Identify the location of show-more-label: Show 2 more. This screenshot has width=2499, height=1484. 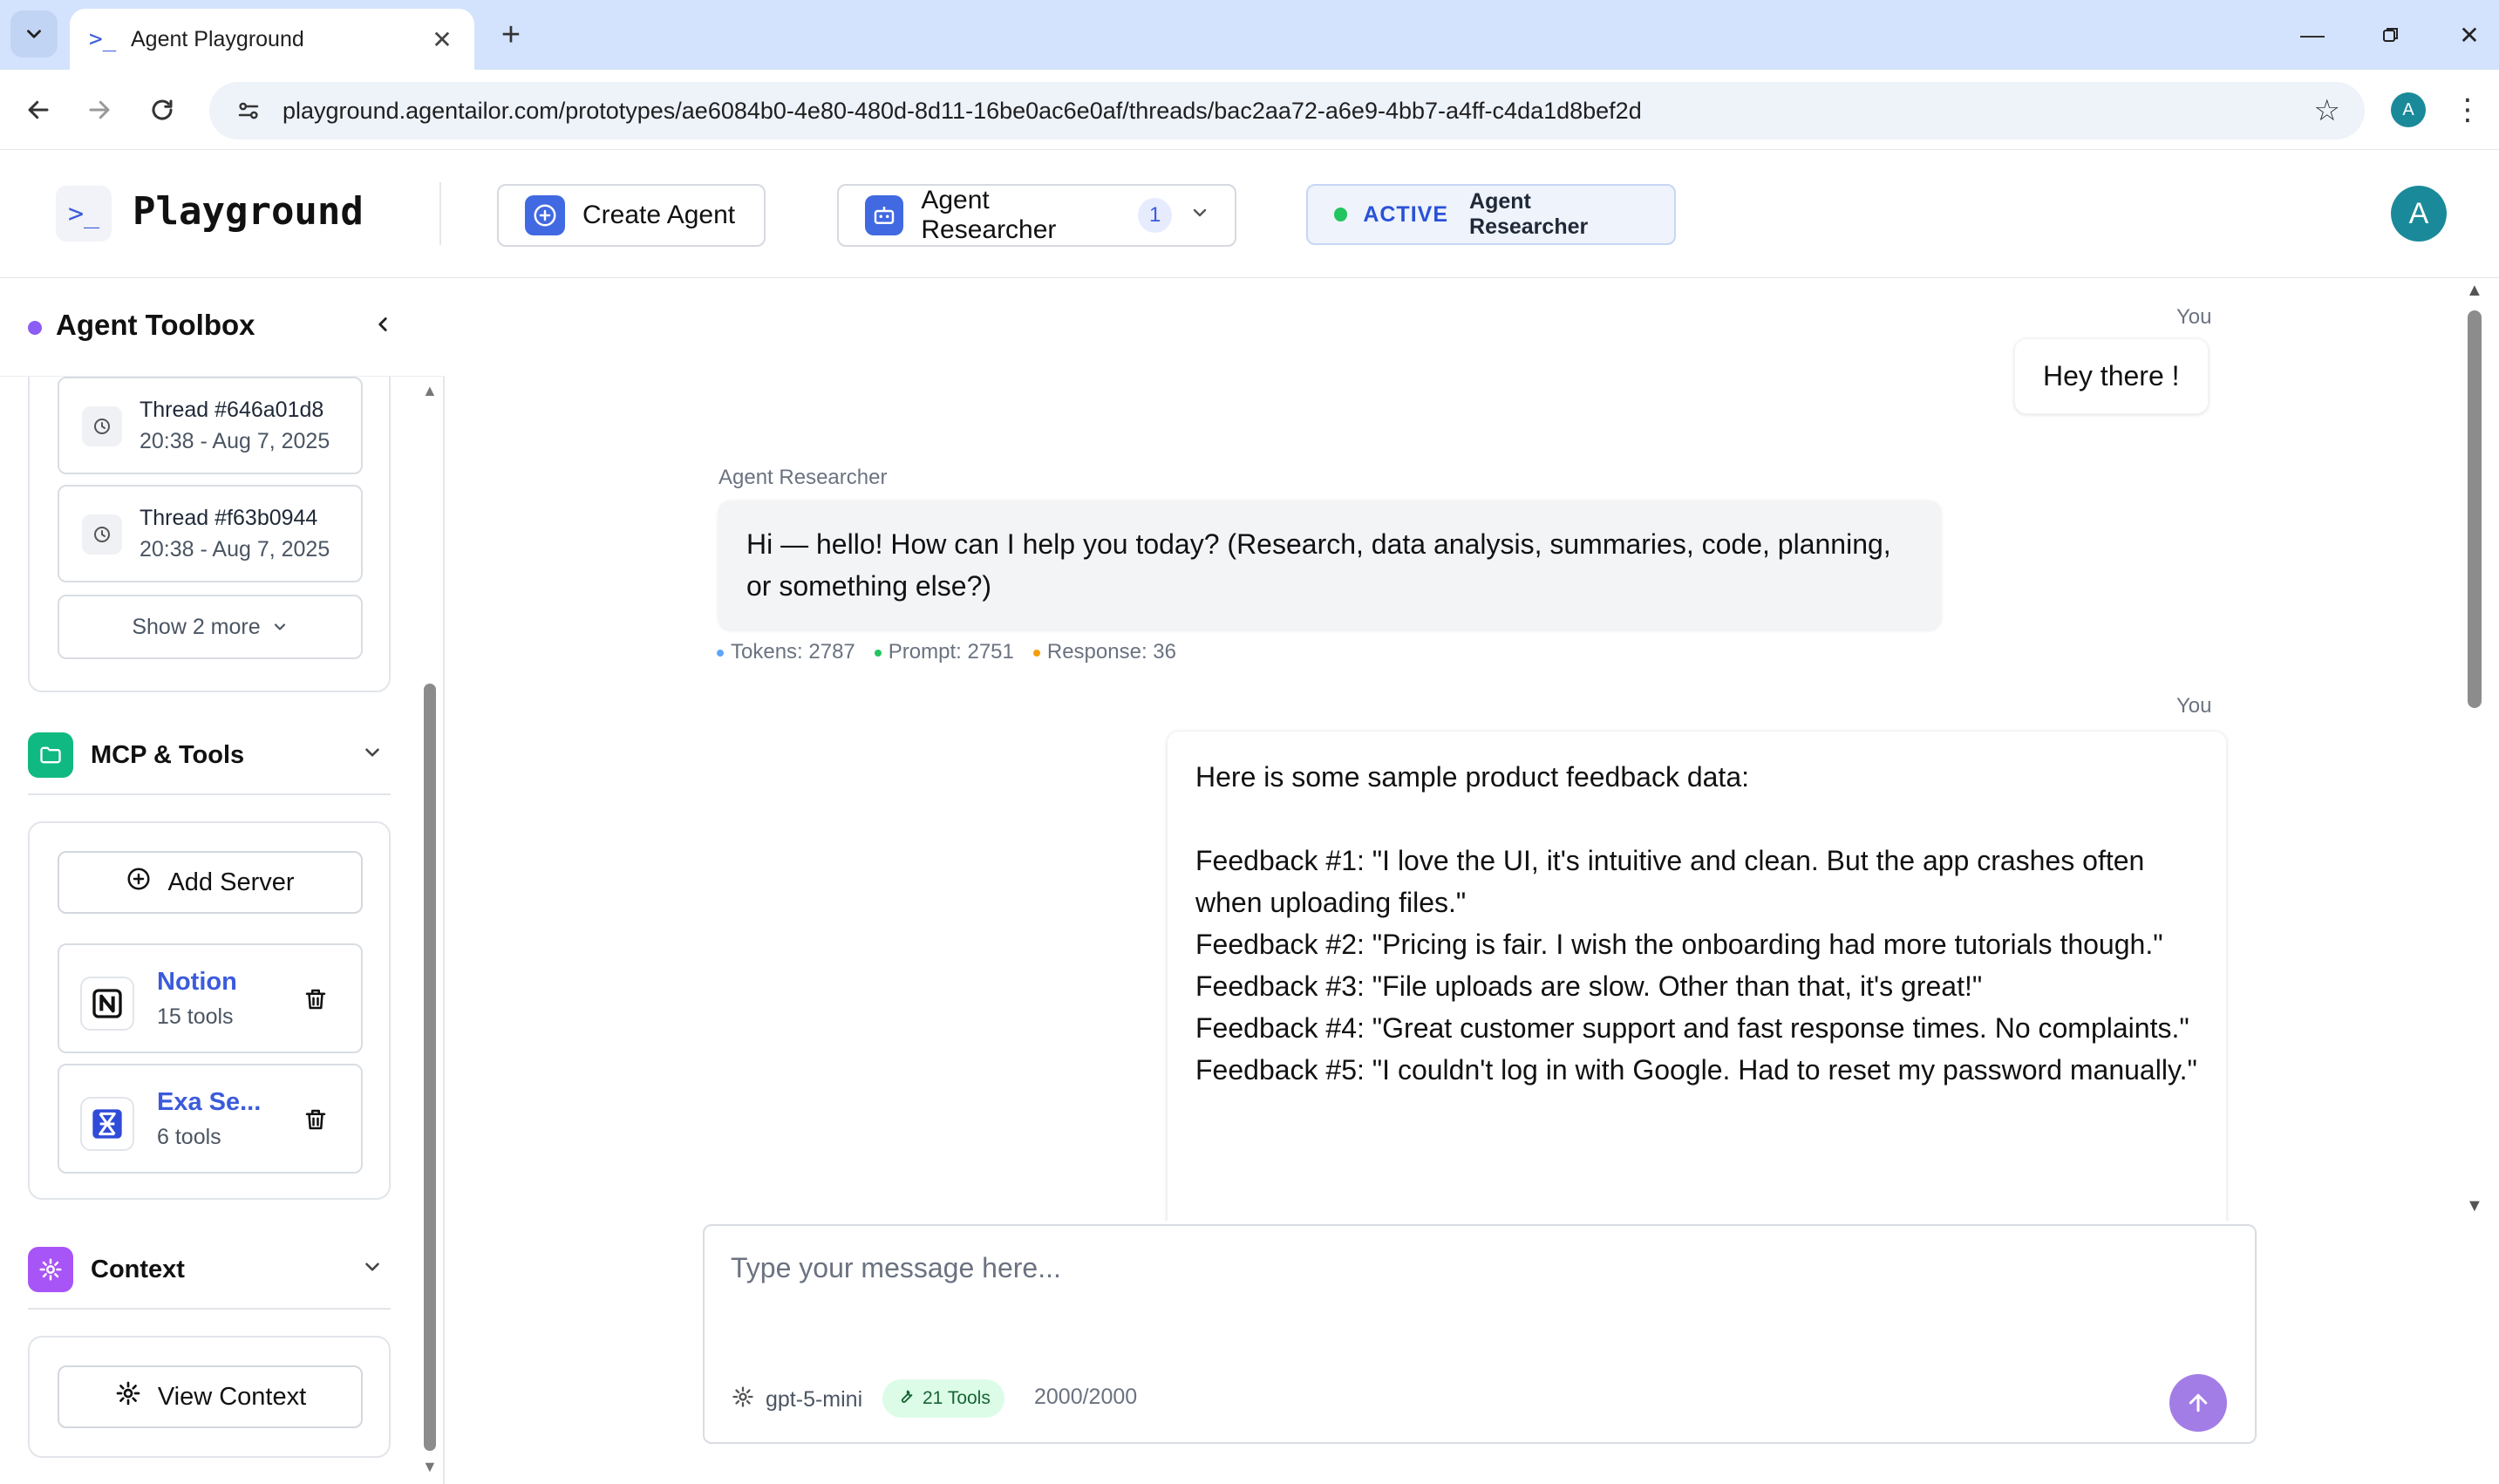
(196, 626).